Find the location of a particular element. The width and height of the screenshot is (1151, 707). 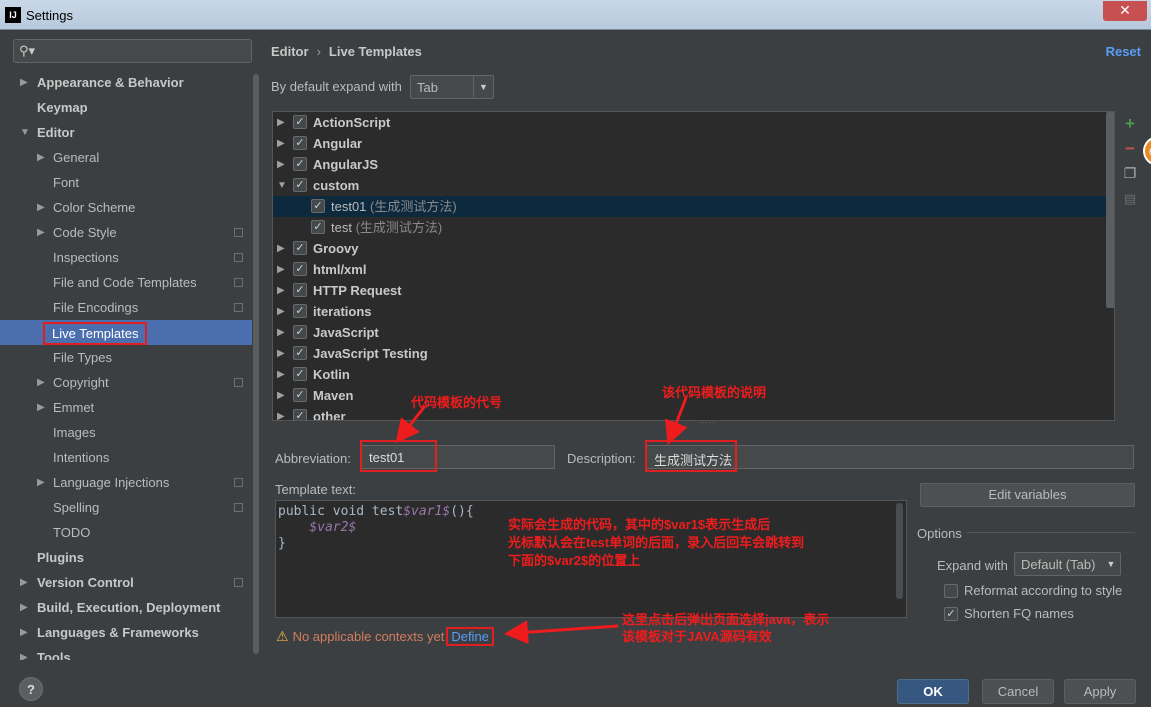

sidebar-item-intentions: Intentions is located at coordinates (126, 457).